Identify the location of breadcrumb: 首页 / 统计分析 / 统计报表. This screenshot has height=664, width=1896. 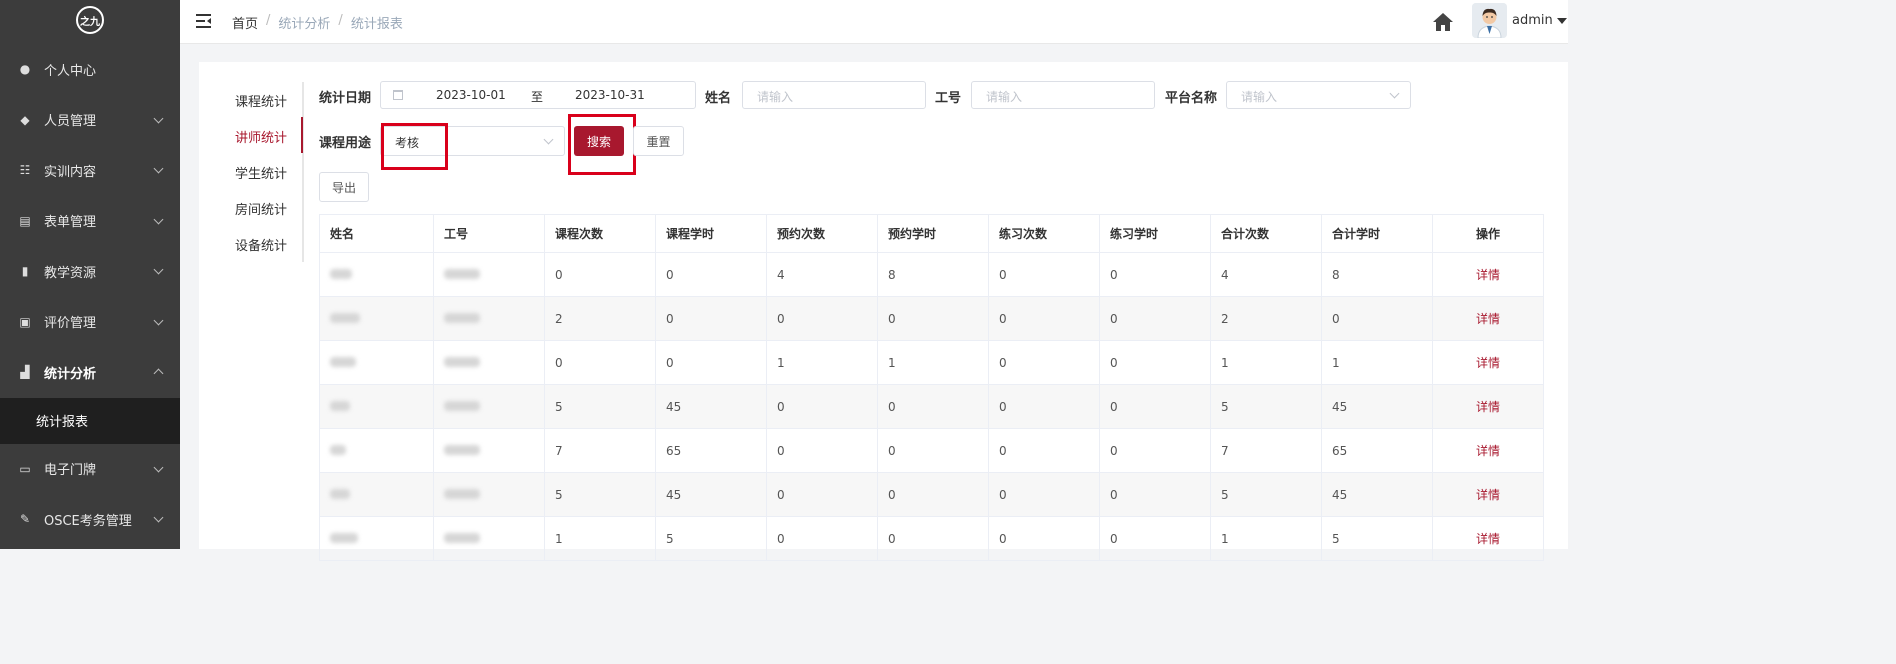
(317, 22).